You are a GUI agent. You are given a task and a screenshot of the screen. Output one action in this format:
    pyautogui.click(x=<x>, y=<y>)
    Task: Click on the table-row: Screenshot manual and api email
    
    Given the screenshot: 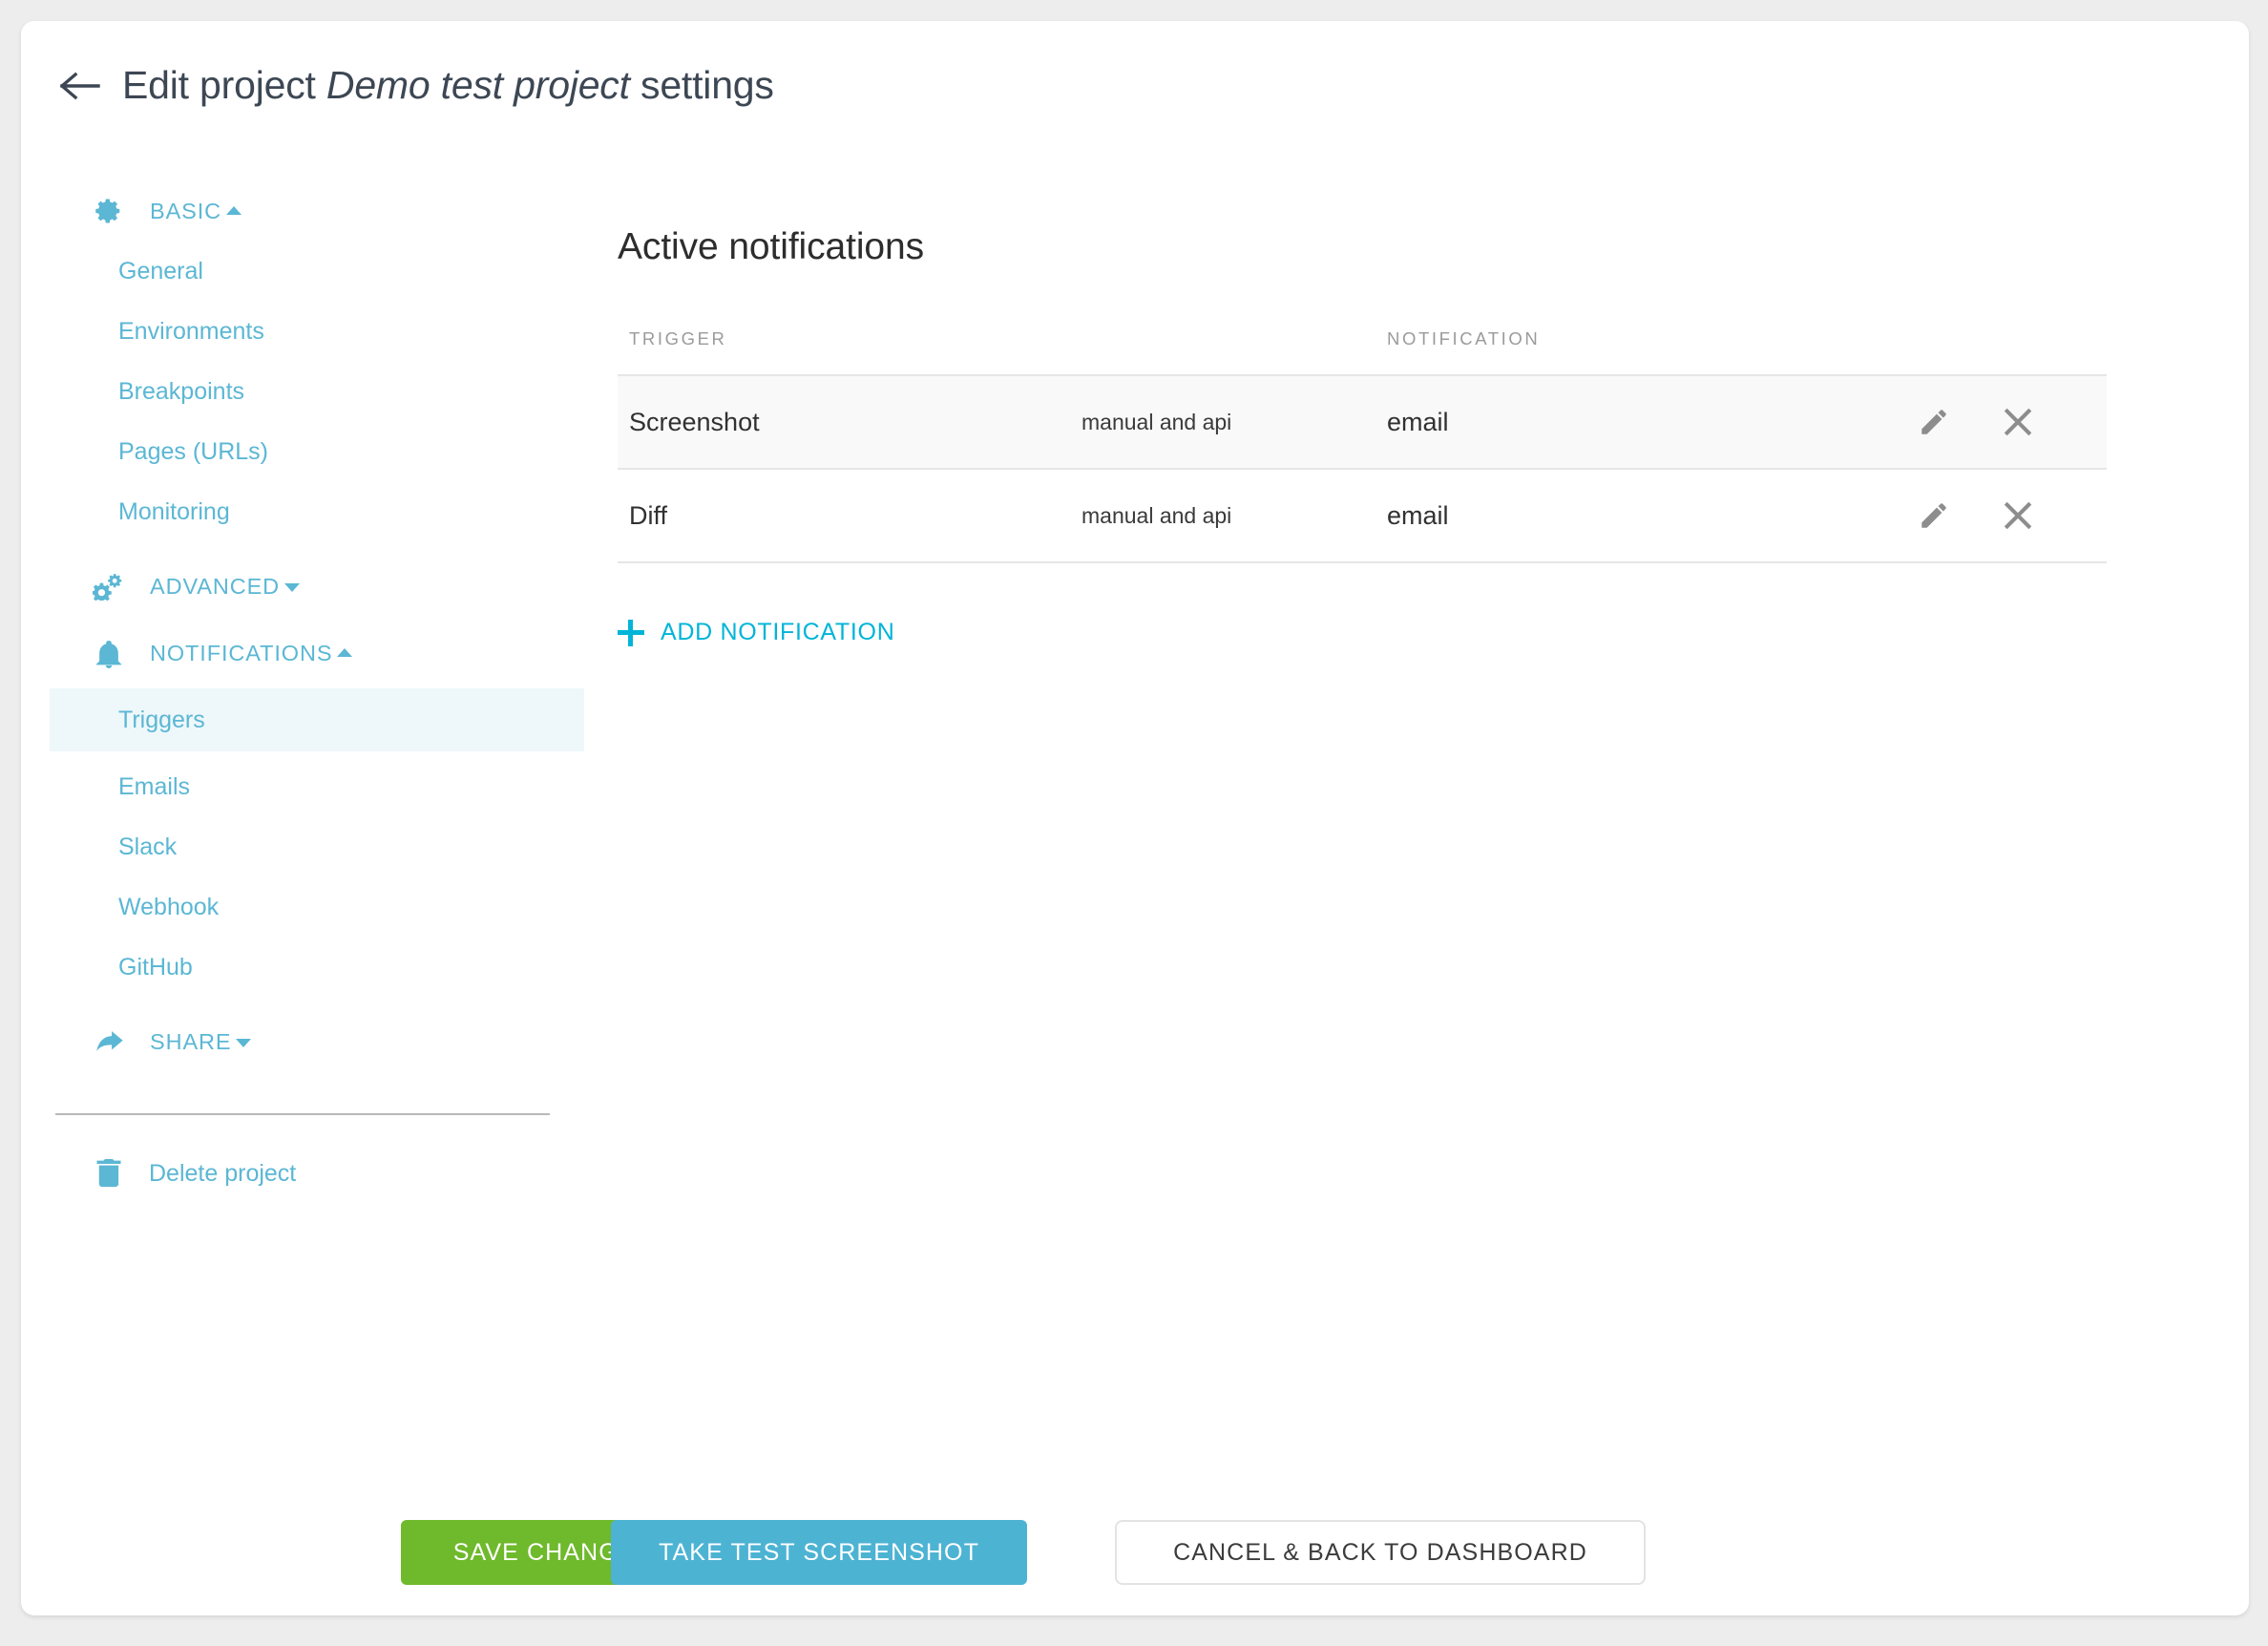 What is the action you would take?
    pyautogui.click(x=1363, y=423)
    